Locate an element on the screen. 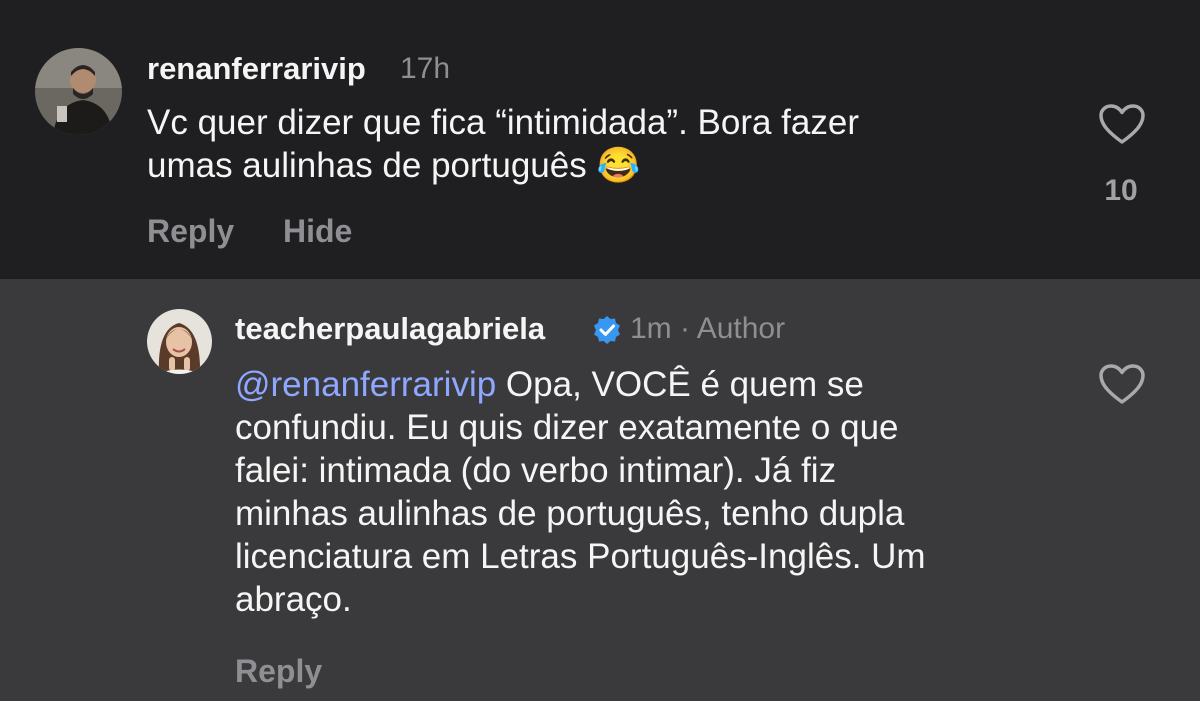 This screenshot has height=701, width=1200. verified-badge-icon is located at coordinates (607, 332).